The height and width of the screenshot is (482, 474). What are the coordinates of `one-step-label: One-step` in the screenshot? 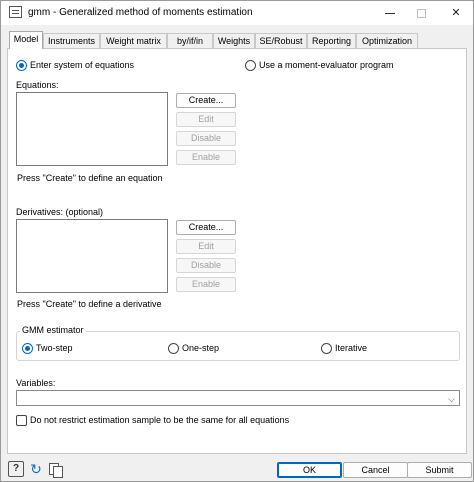 It's located at (200, 348).